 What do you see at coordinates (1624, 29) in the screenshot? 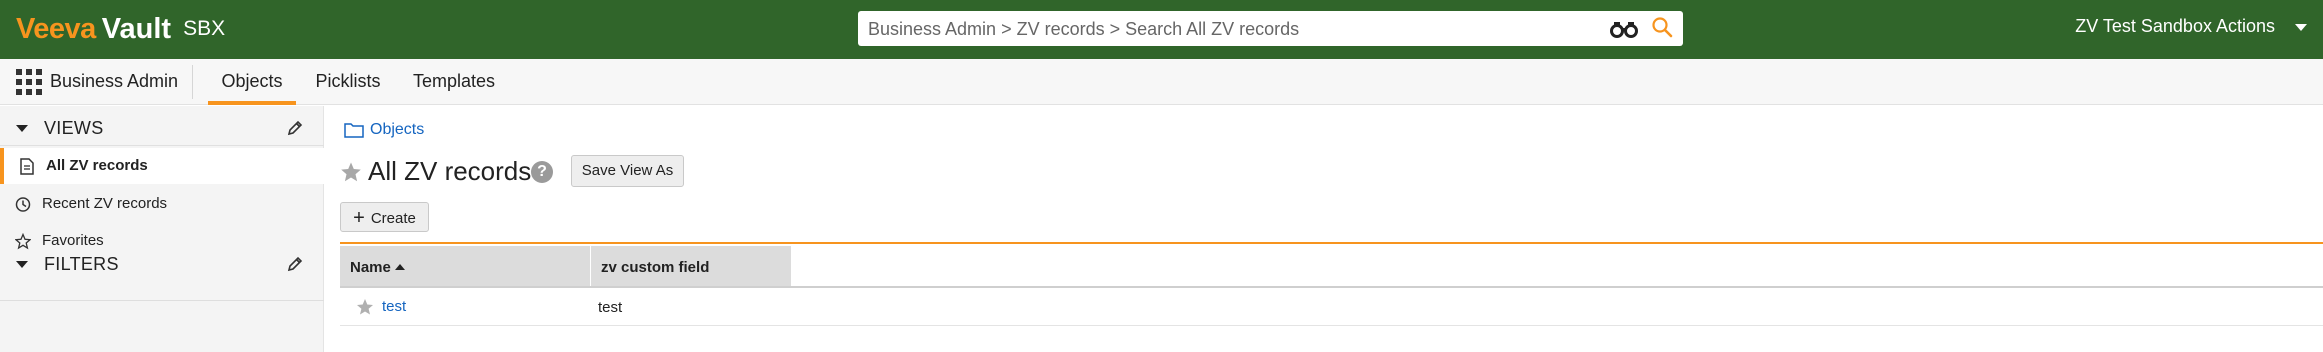
I see `binoculars-icon` at bounding box center [1624, 29].